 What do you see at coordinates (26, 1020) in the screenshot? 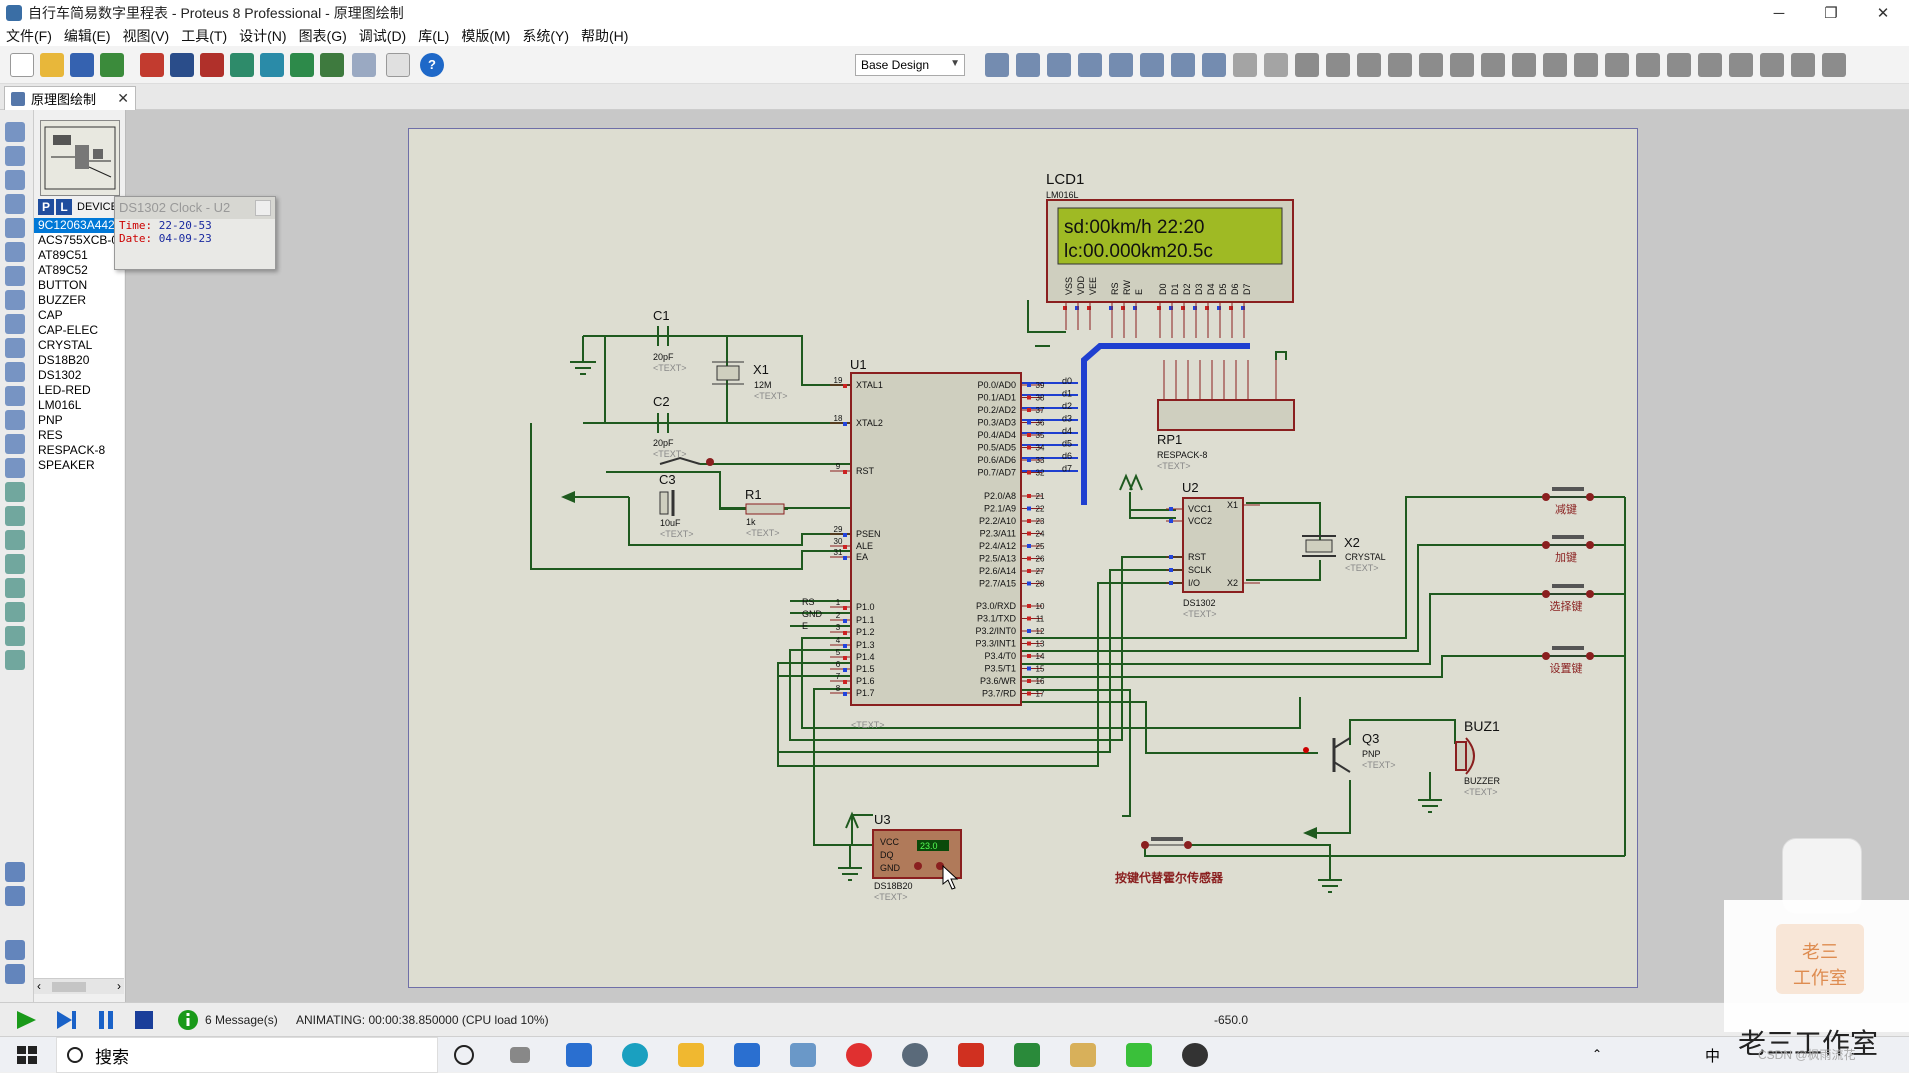
I see `play-icon` at bounding box center [26, 1020].